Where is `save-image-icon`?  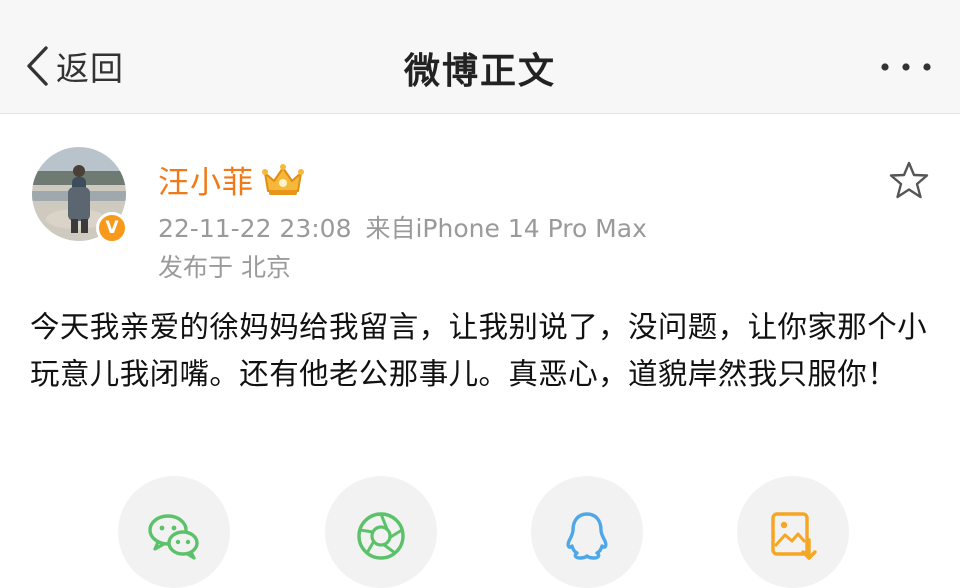 save-image-icon is located at coordinates (794, 536).